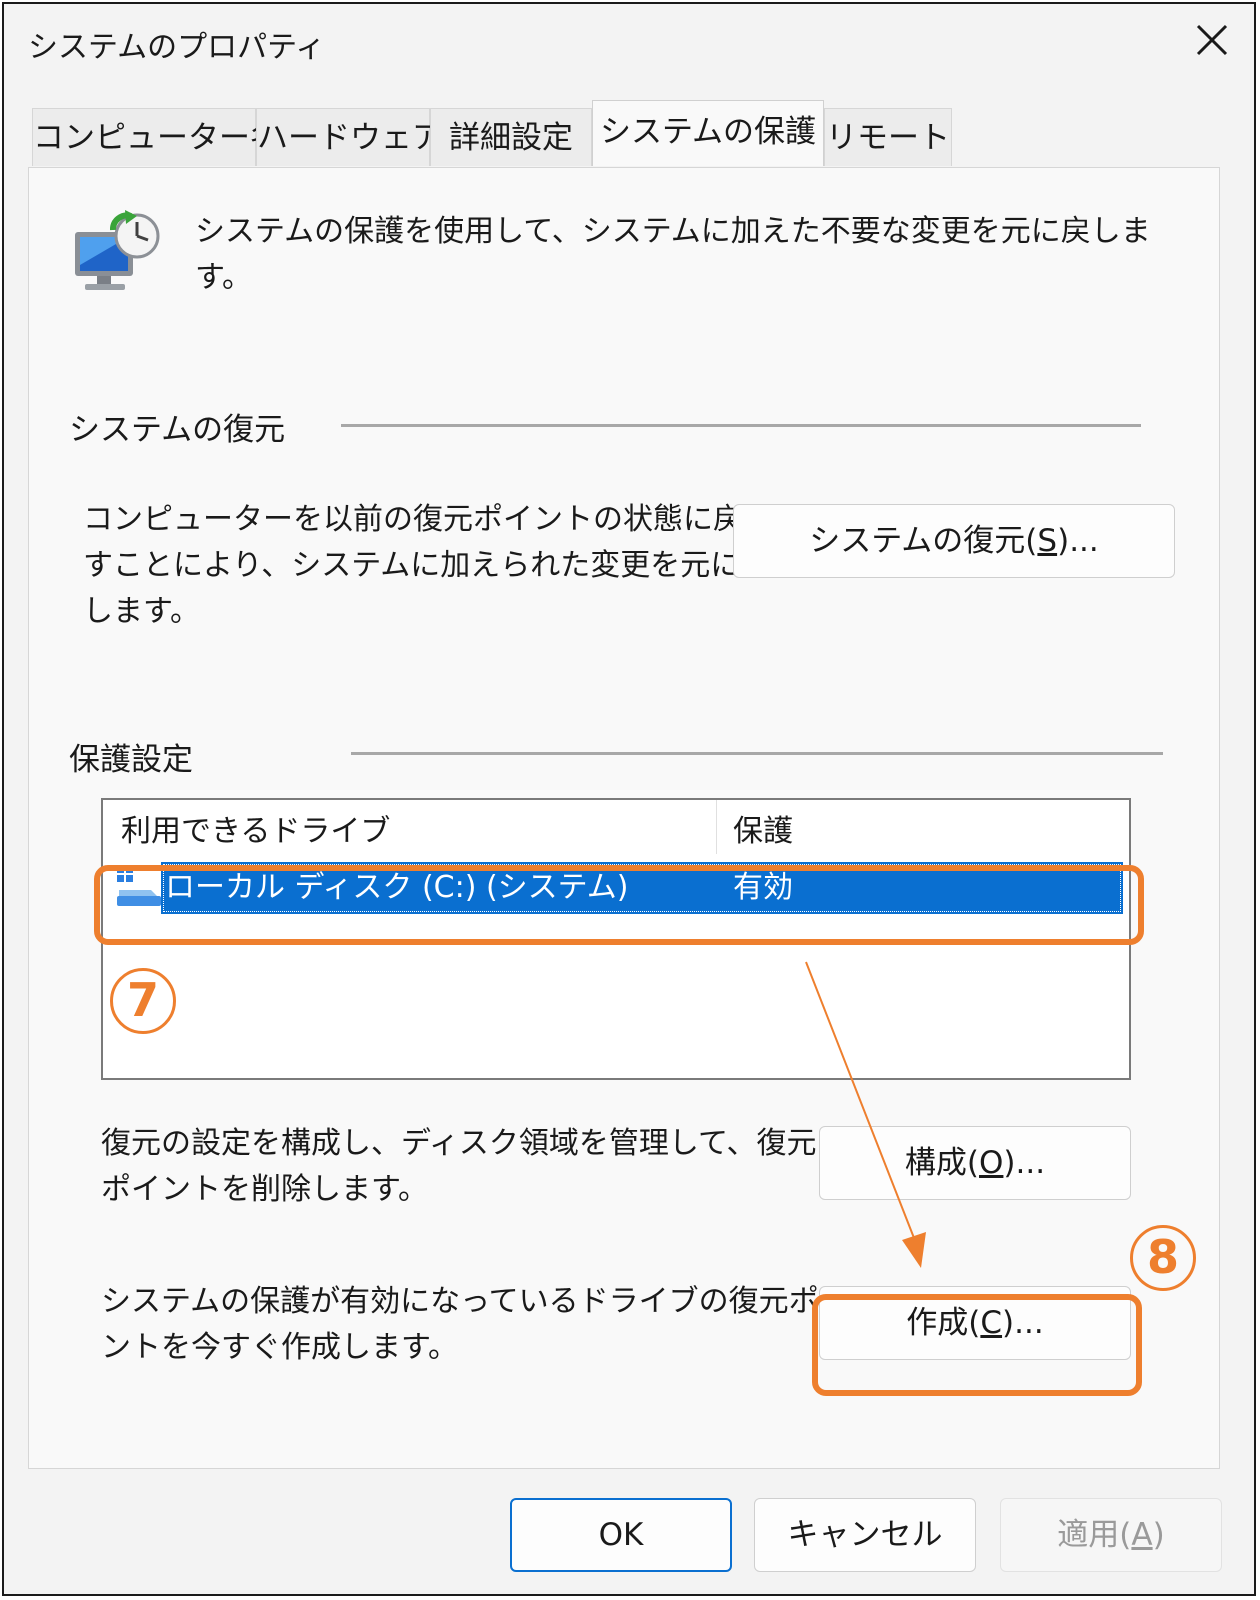  What do you see at coordinates (708, 133) in the screenshot?
I see `tab-system-protection: システムの保護` at bounding box center [708, 133].